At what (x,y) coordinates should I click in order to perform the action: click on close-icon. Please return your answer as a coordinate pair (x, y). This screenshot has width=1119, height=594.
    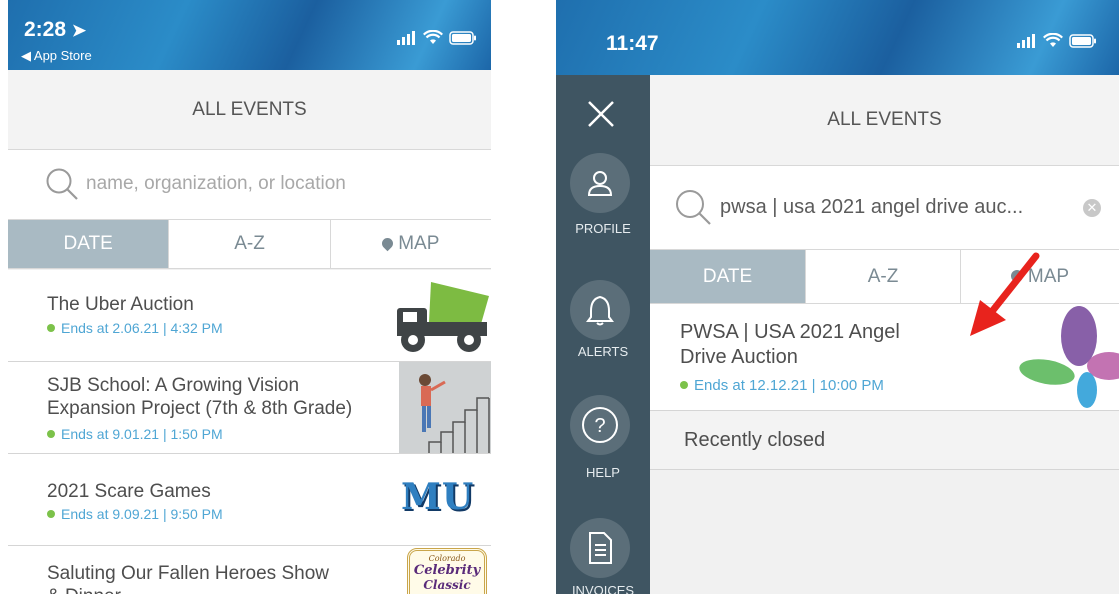
    Looking at the image, I should click on (601, 114).